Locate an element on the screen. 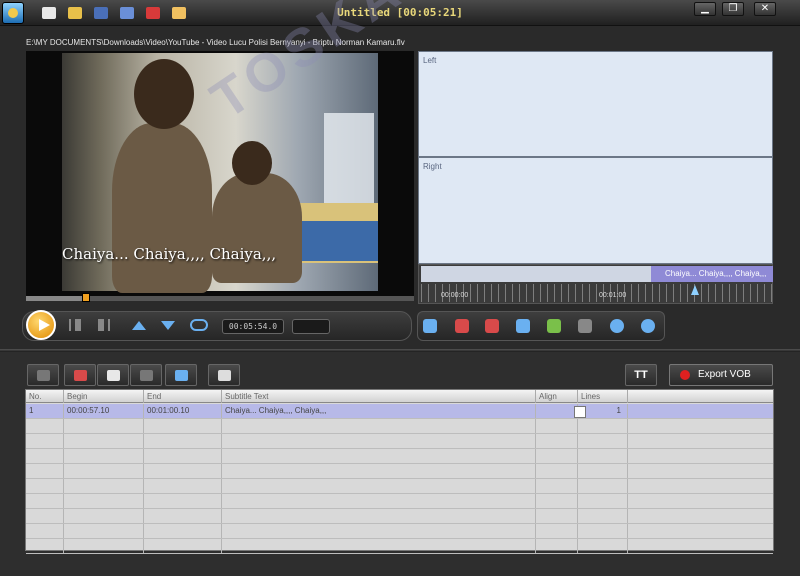  col-end: End is located at coordinates (183, 396).